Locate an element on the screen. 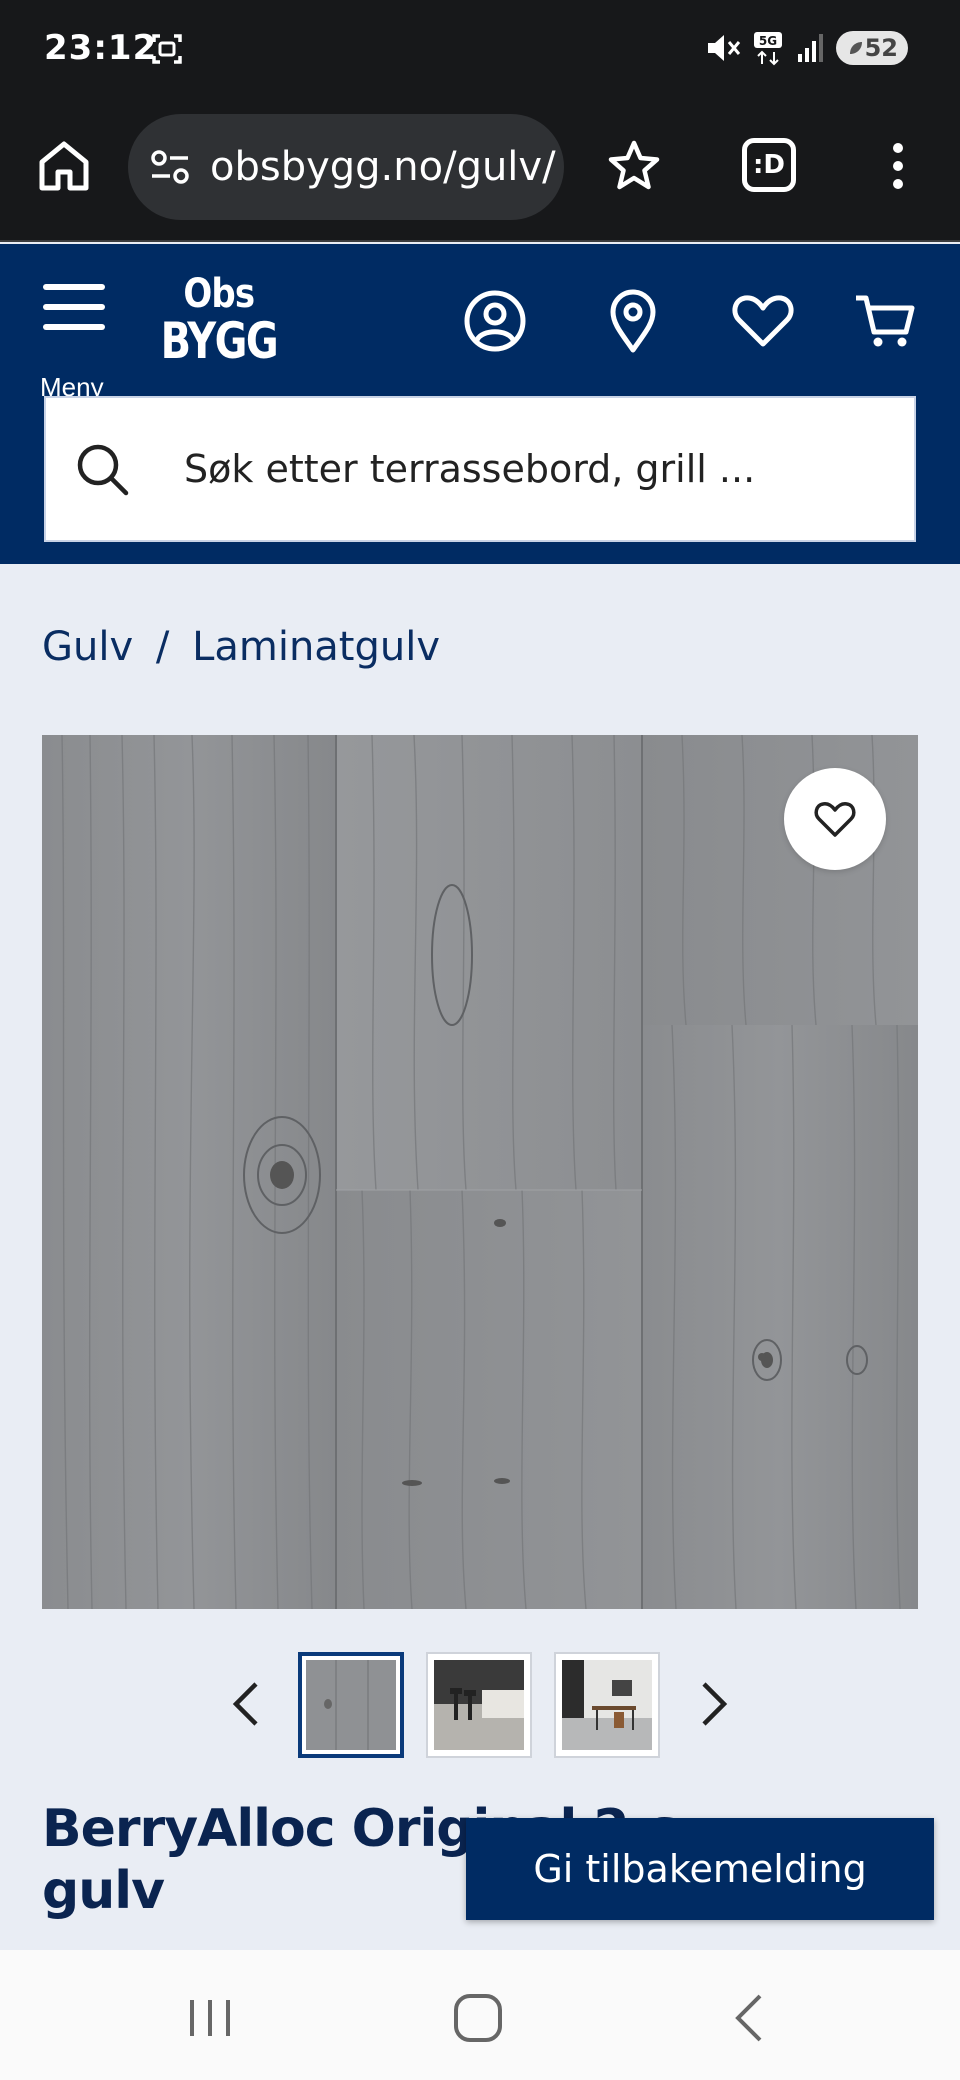 The height and width of the screenshot is (2080, 960). thumbnail-carousel is located at coordinates (480, 1705).